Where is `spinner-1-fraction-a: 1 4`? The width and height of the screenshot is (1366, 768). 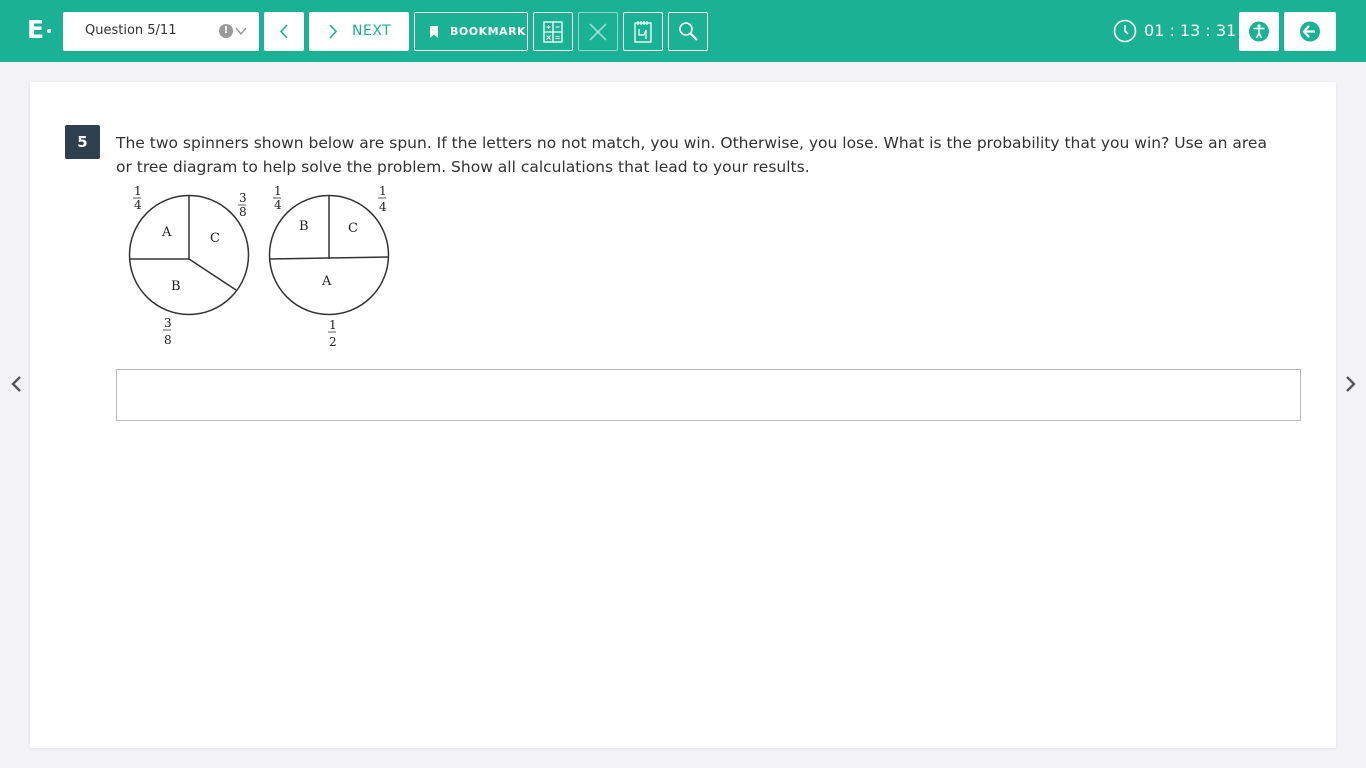
spinner-1-fraction-a: 1 4 is located at coordinates (137, 198).